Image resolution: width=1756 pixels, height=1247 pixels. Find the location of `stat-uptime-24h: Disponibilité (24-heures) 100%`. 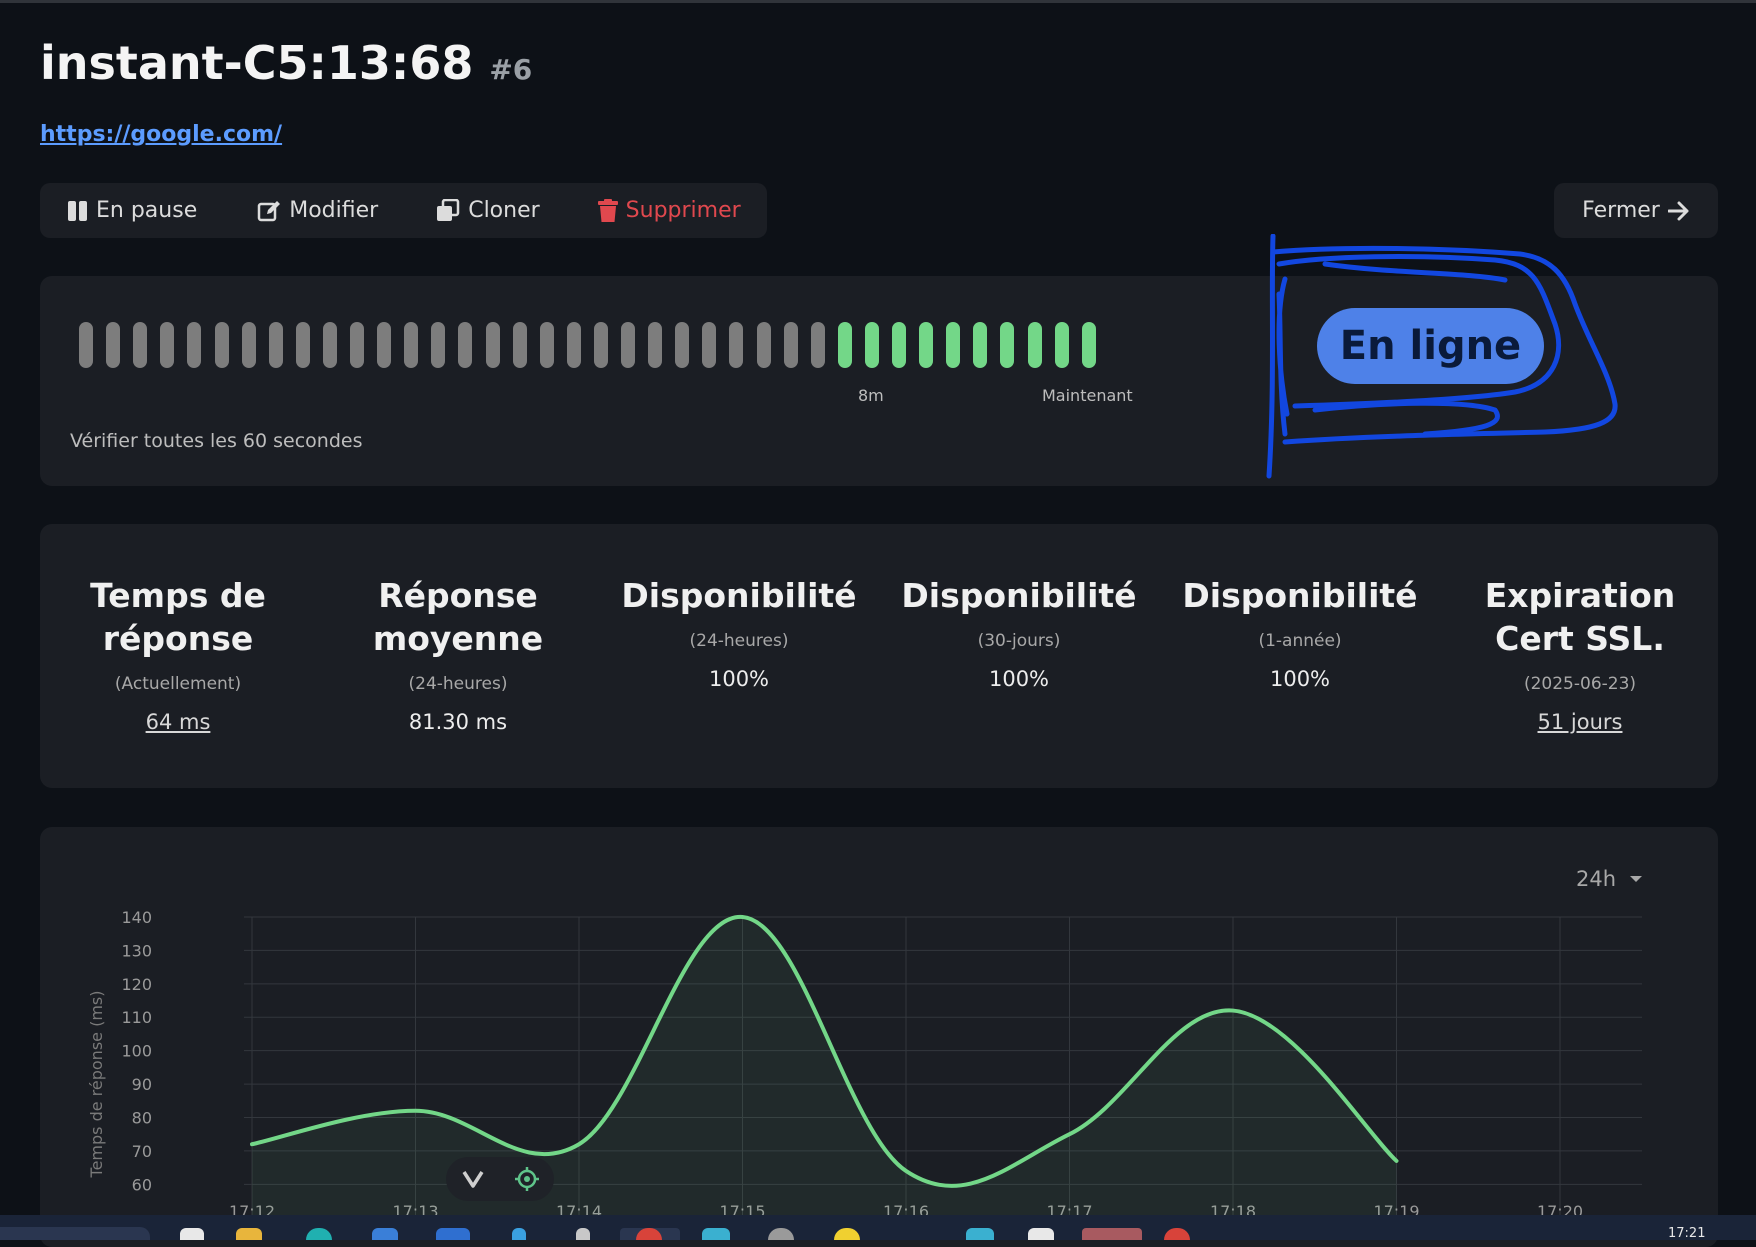

stat-uptime-24h: Disponibilité (24-heures) 100% is located at coordinates (739, 632).